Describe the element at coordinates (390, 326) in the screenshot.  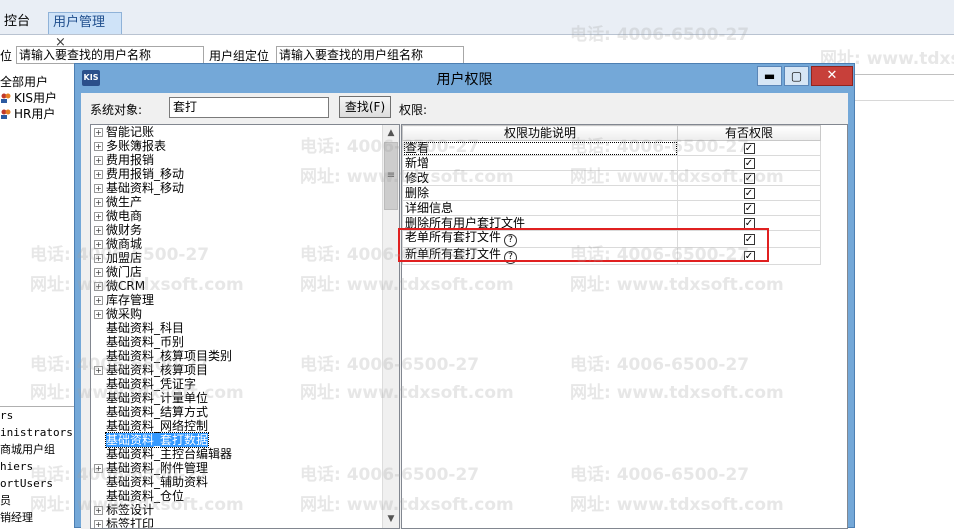
I see `tree-scrollbar: ▲ ≡ ▼` at that location.